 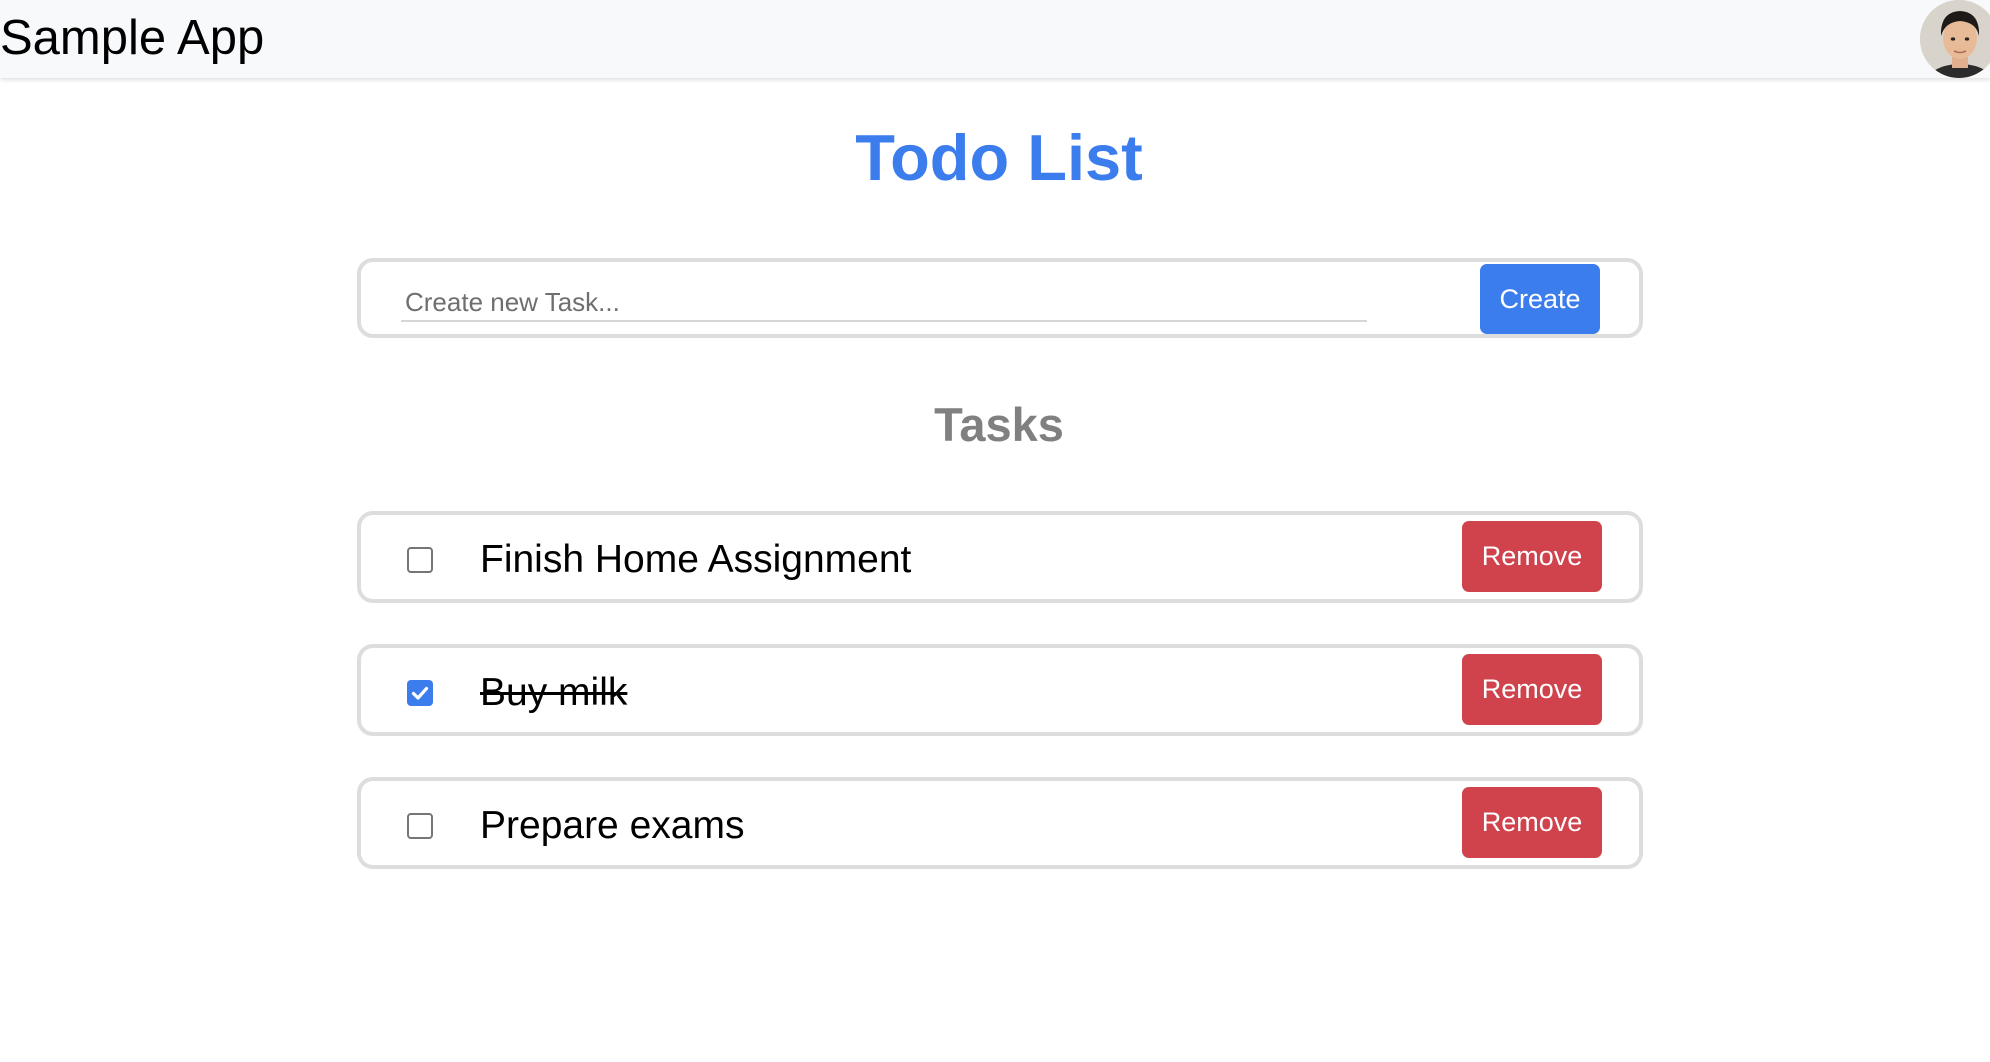 I want to click on avatar-image, so click(x=1955, y=39).